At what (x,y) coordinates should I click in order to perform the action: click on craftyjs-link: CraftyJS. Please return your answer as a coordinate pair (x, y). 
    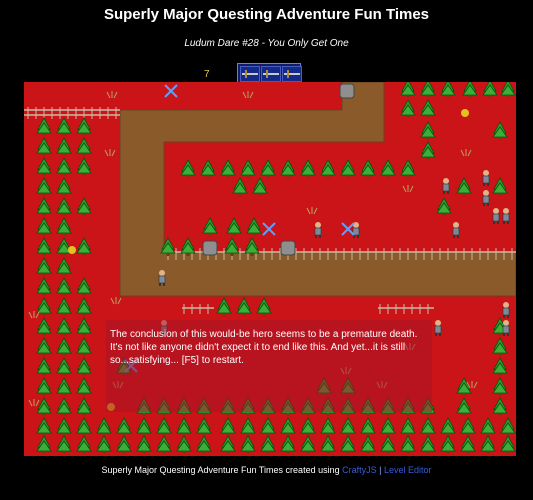
    Looking at the image, I should click on (359, 470).